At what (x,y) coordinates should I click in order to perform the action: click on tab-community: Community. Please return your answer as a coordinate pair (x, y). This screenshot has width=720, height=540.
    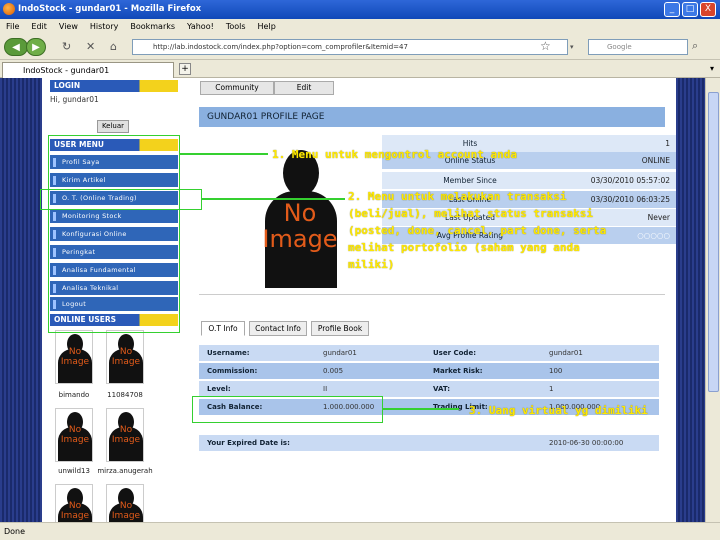
    Looking at the image, I should click on (237, 88).